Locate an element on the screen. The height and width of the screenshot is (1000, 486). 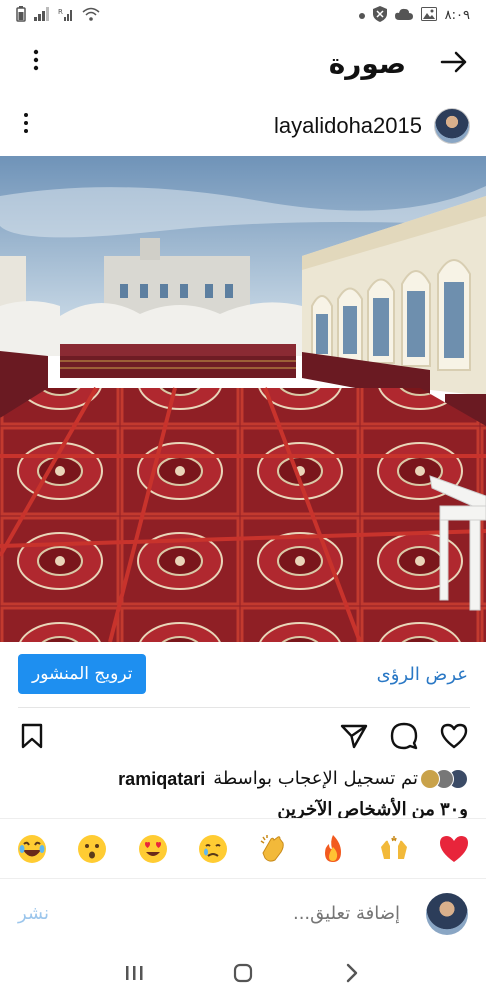
engagement-icons-row is located at coordinates (243, 736).